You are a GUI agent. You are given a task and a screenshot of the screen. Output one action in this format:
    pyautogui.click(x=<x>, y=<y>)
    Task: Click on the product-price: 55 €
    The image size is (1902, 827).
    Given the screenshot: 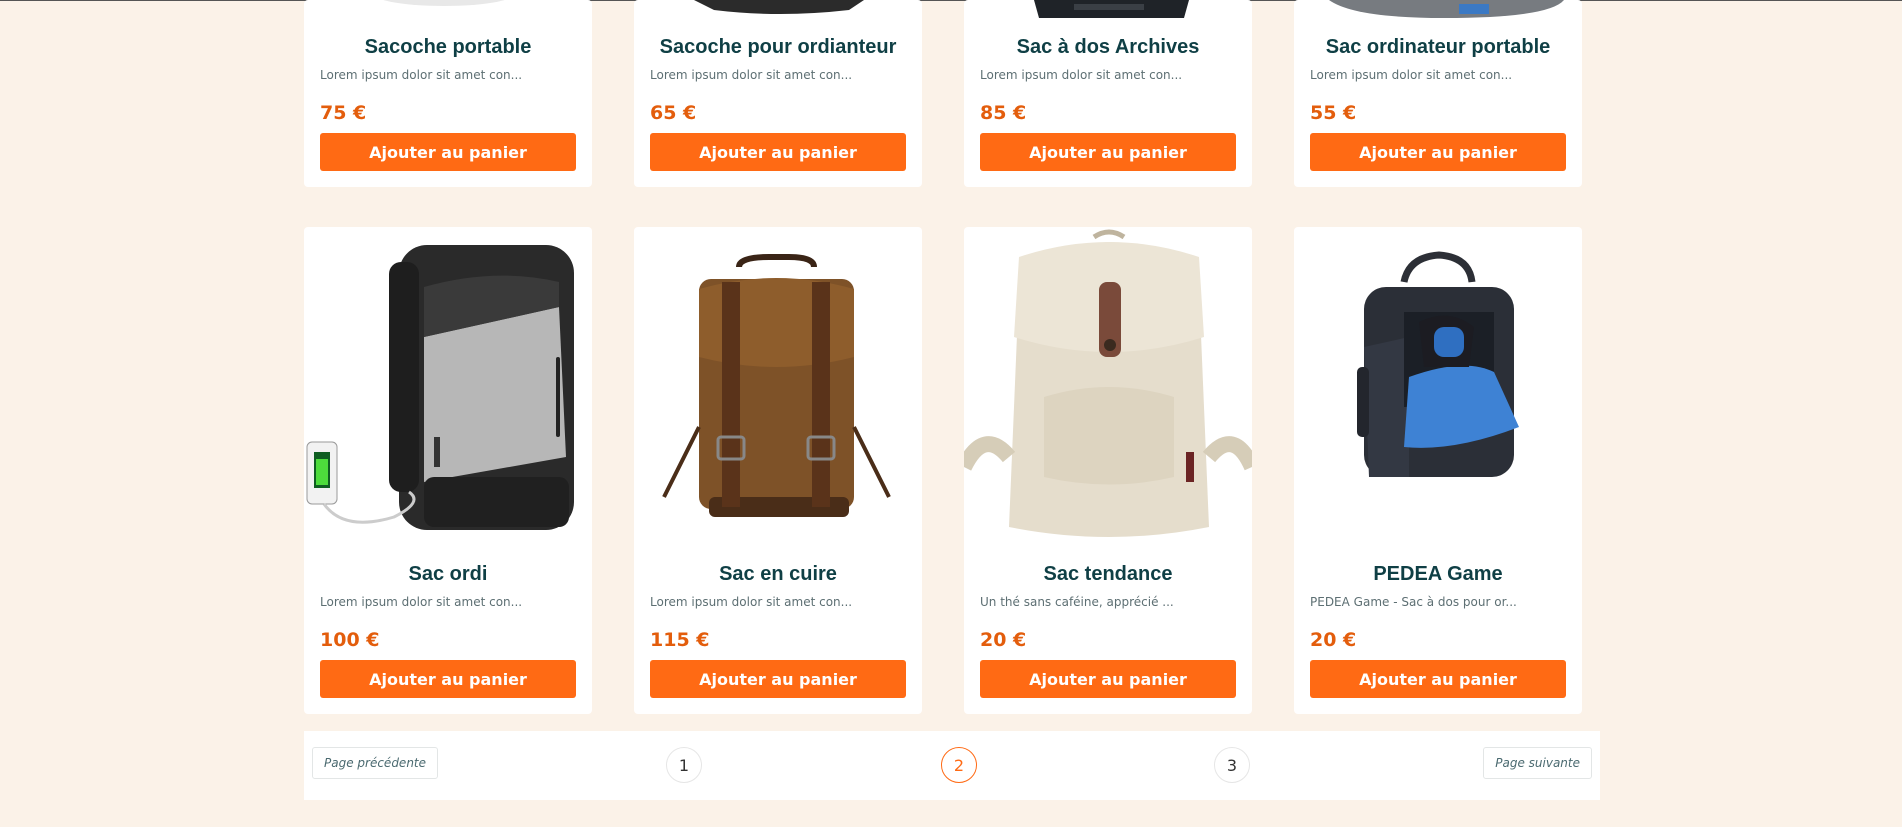 What is the action you would take?
    pyautogui.click(x=1333, y=113)
    